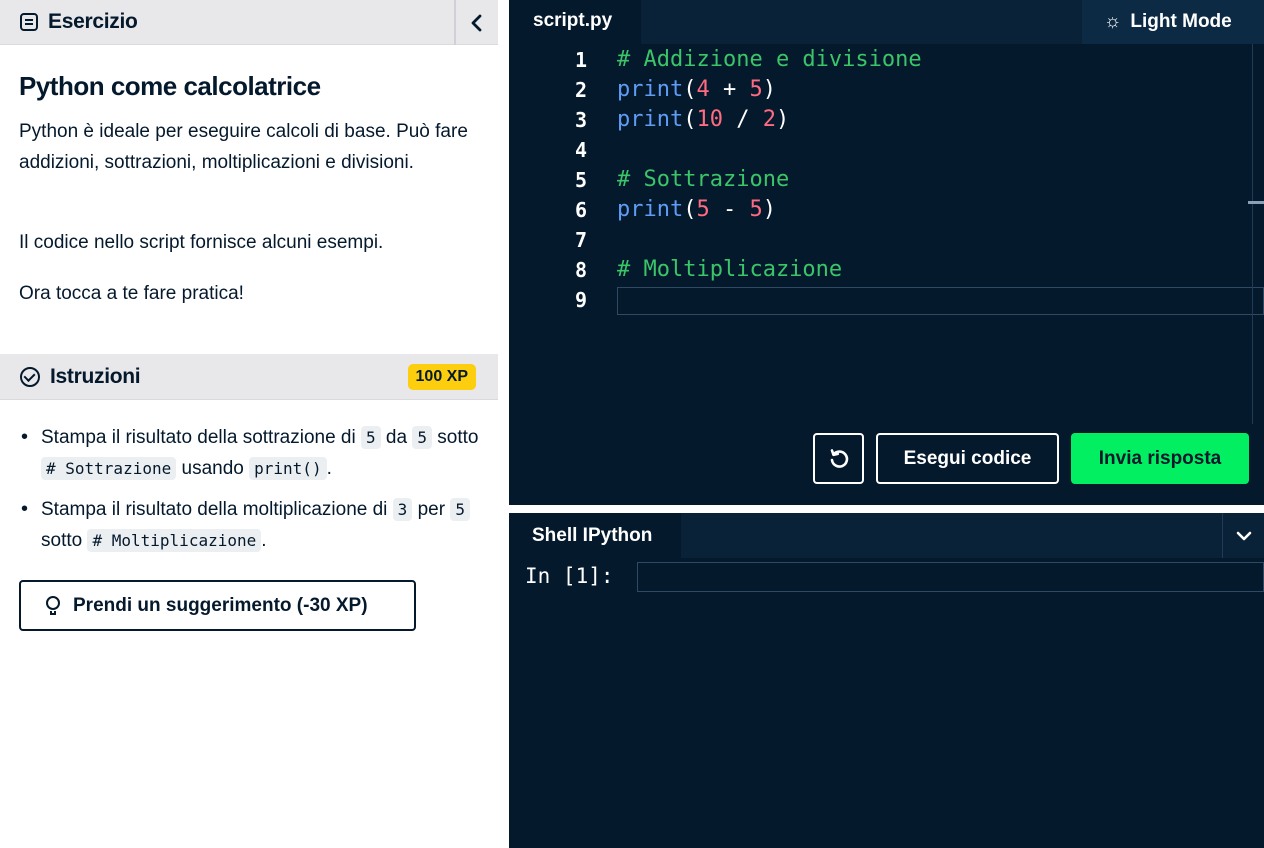  What do you see at coordinates (1256, 202) in the screenshot?
I see `scrollbar-thumb` at bounding box center [1256, 202].